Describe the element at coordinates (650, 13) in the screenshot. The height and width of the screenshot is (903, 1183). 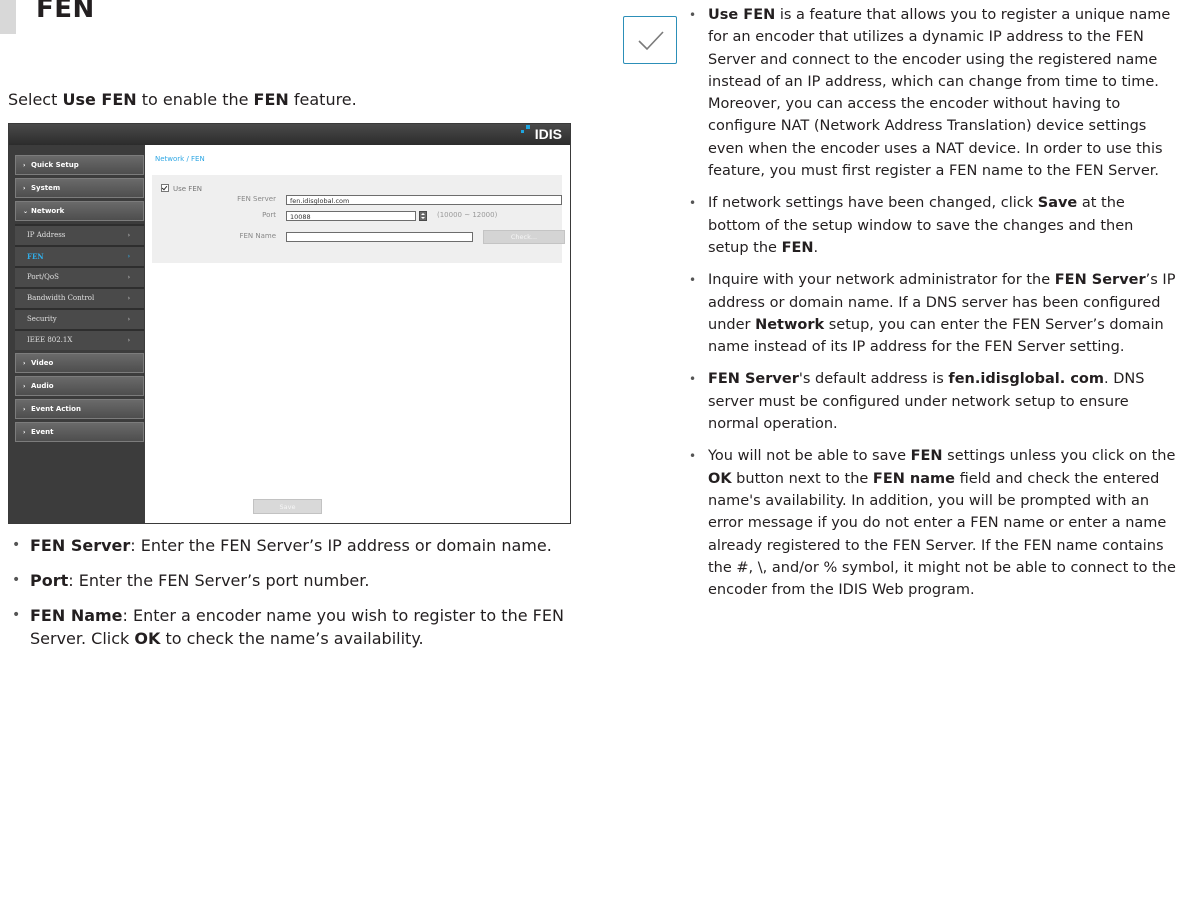
I see `note-icon-gap` at that location.